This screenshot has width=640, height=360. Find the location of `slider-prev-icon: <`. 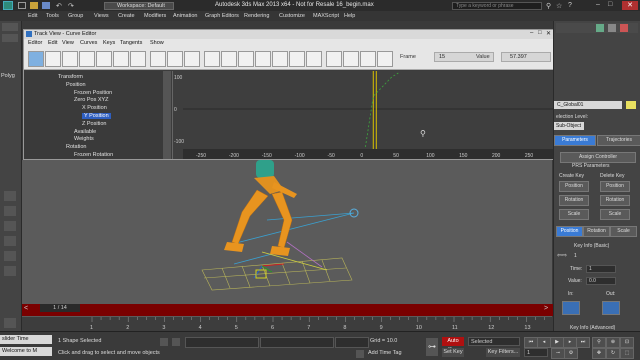

slider-prev-icon: < is located at coordinates (26, 308).